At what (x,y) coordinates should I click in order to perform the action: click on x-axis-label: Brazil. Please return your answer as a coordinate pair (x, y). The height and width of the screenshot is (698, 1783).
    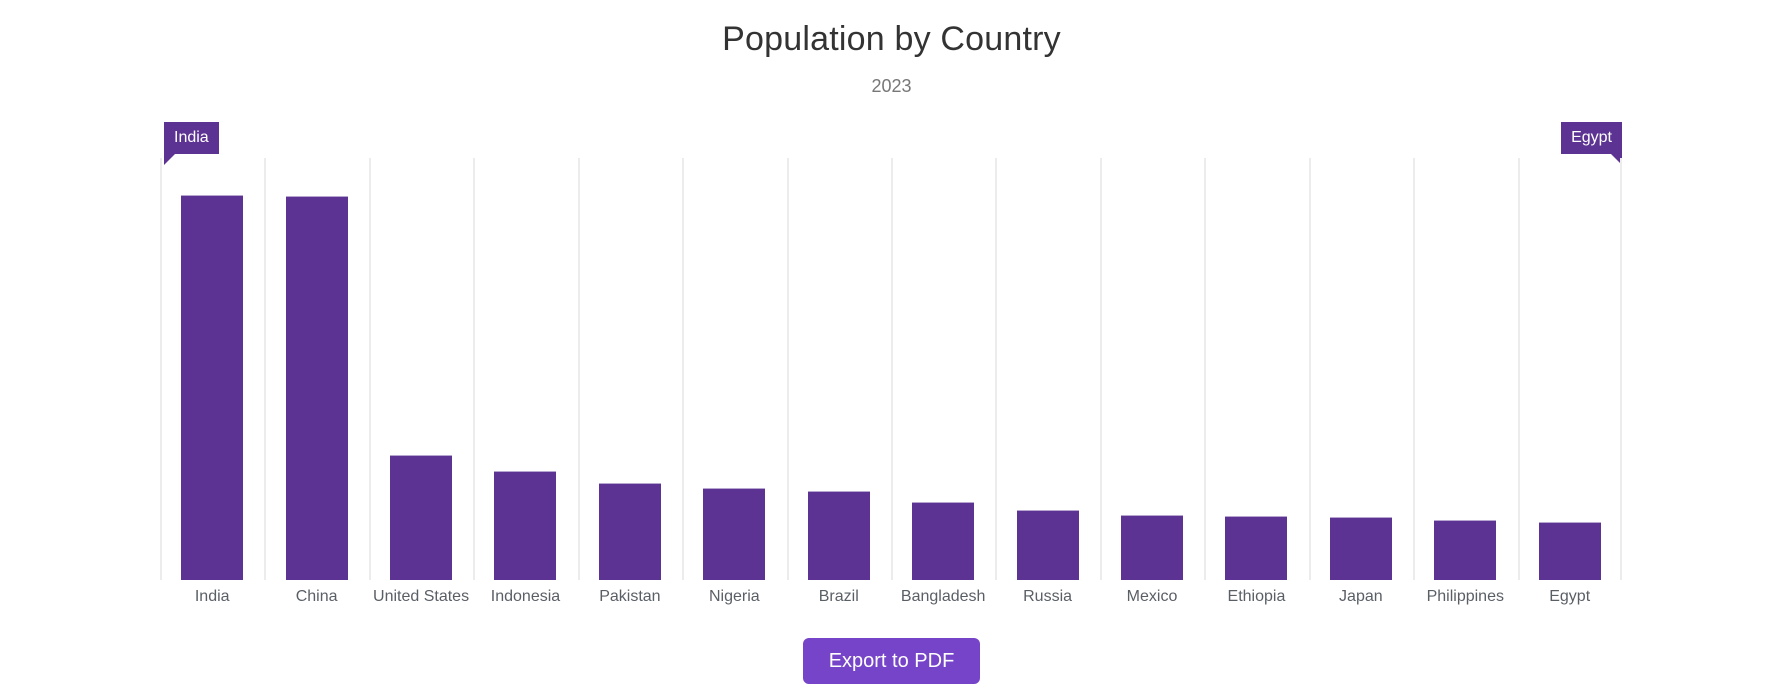
    Looking at the image, I should click on (838, 596).